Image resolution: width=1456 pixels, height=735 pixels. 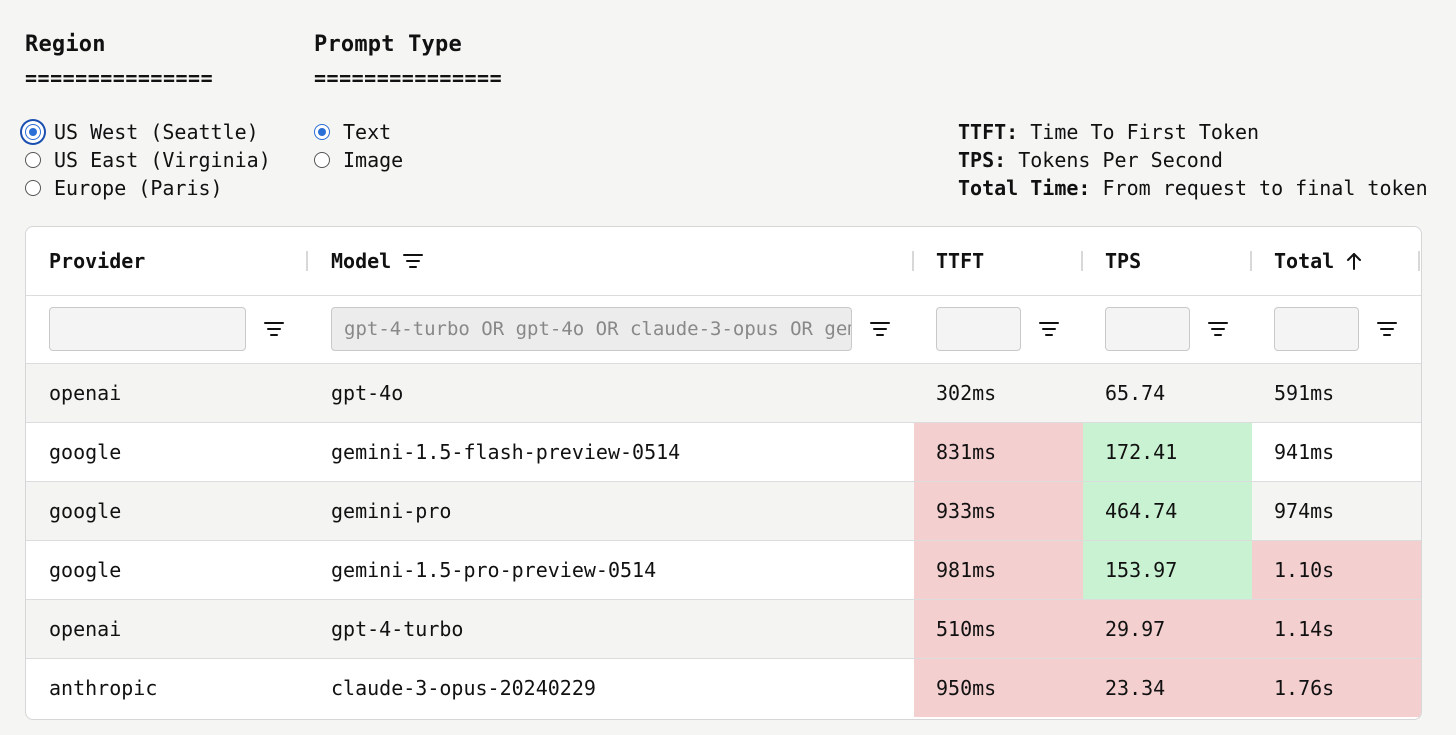 I want to click on legend-term: TTFT:, so click(x=988, y=132).